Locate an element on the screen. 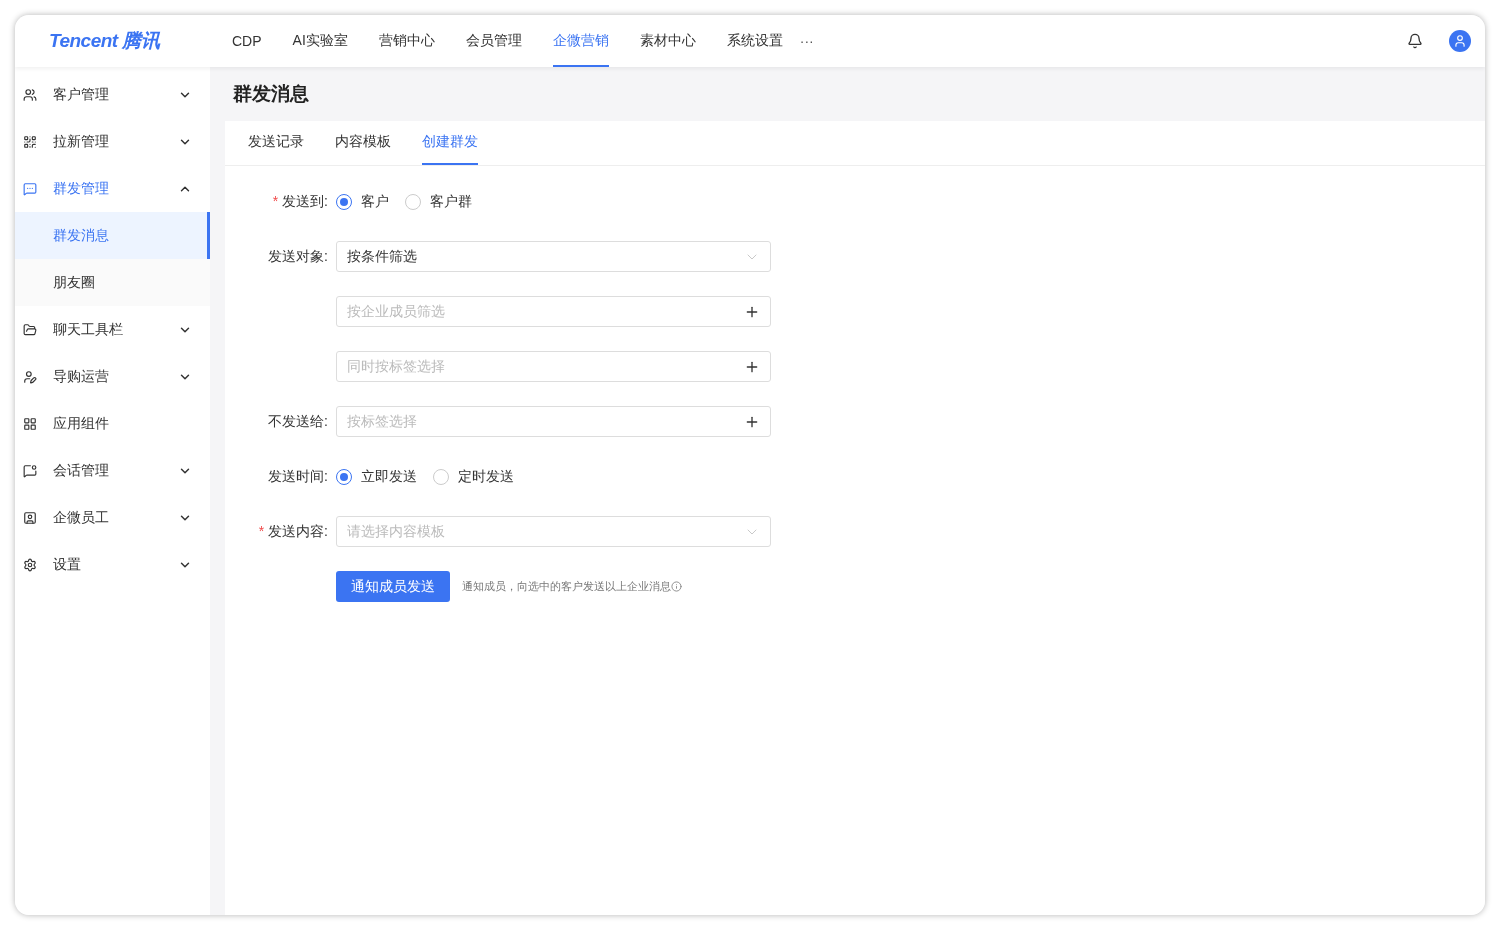  sidebar-item: 拉新管理 is located at coordinates (112, 141).